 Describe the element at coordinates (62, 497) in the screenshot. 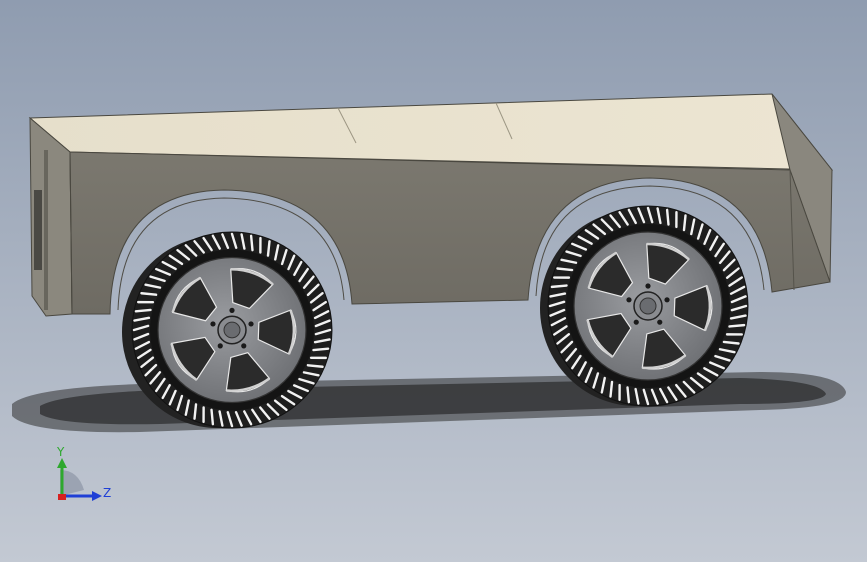

I see `x-axis-stub` at that location.